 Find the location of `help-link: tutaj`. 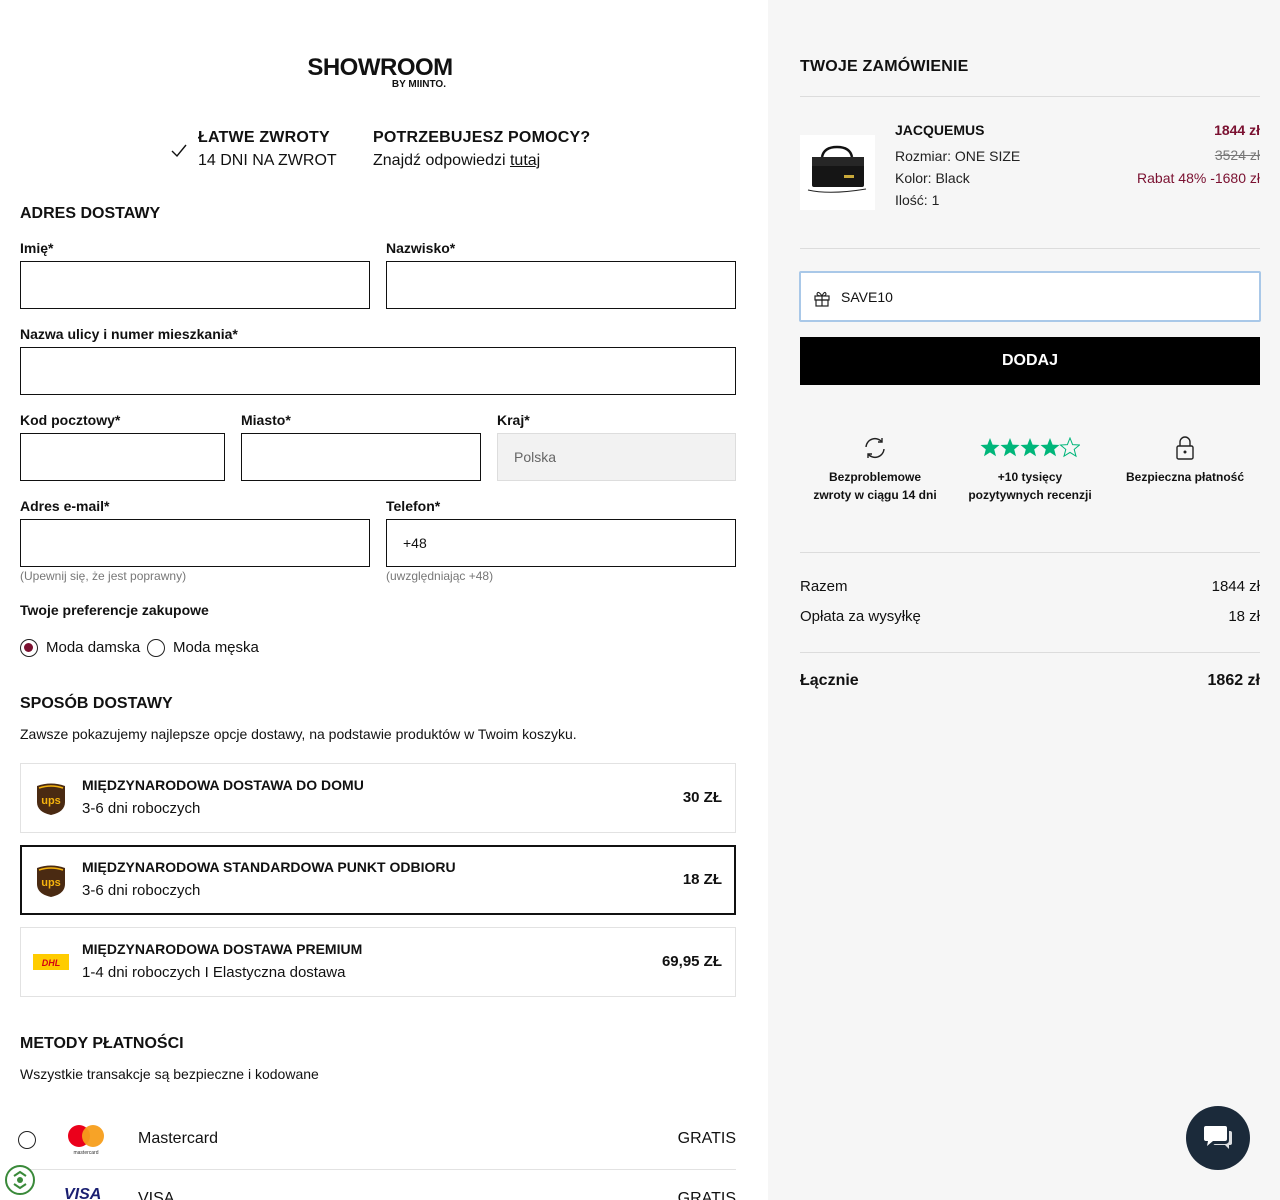

help-link: tutaj is located at coordinates (525, 160).